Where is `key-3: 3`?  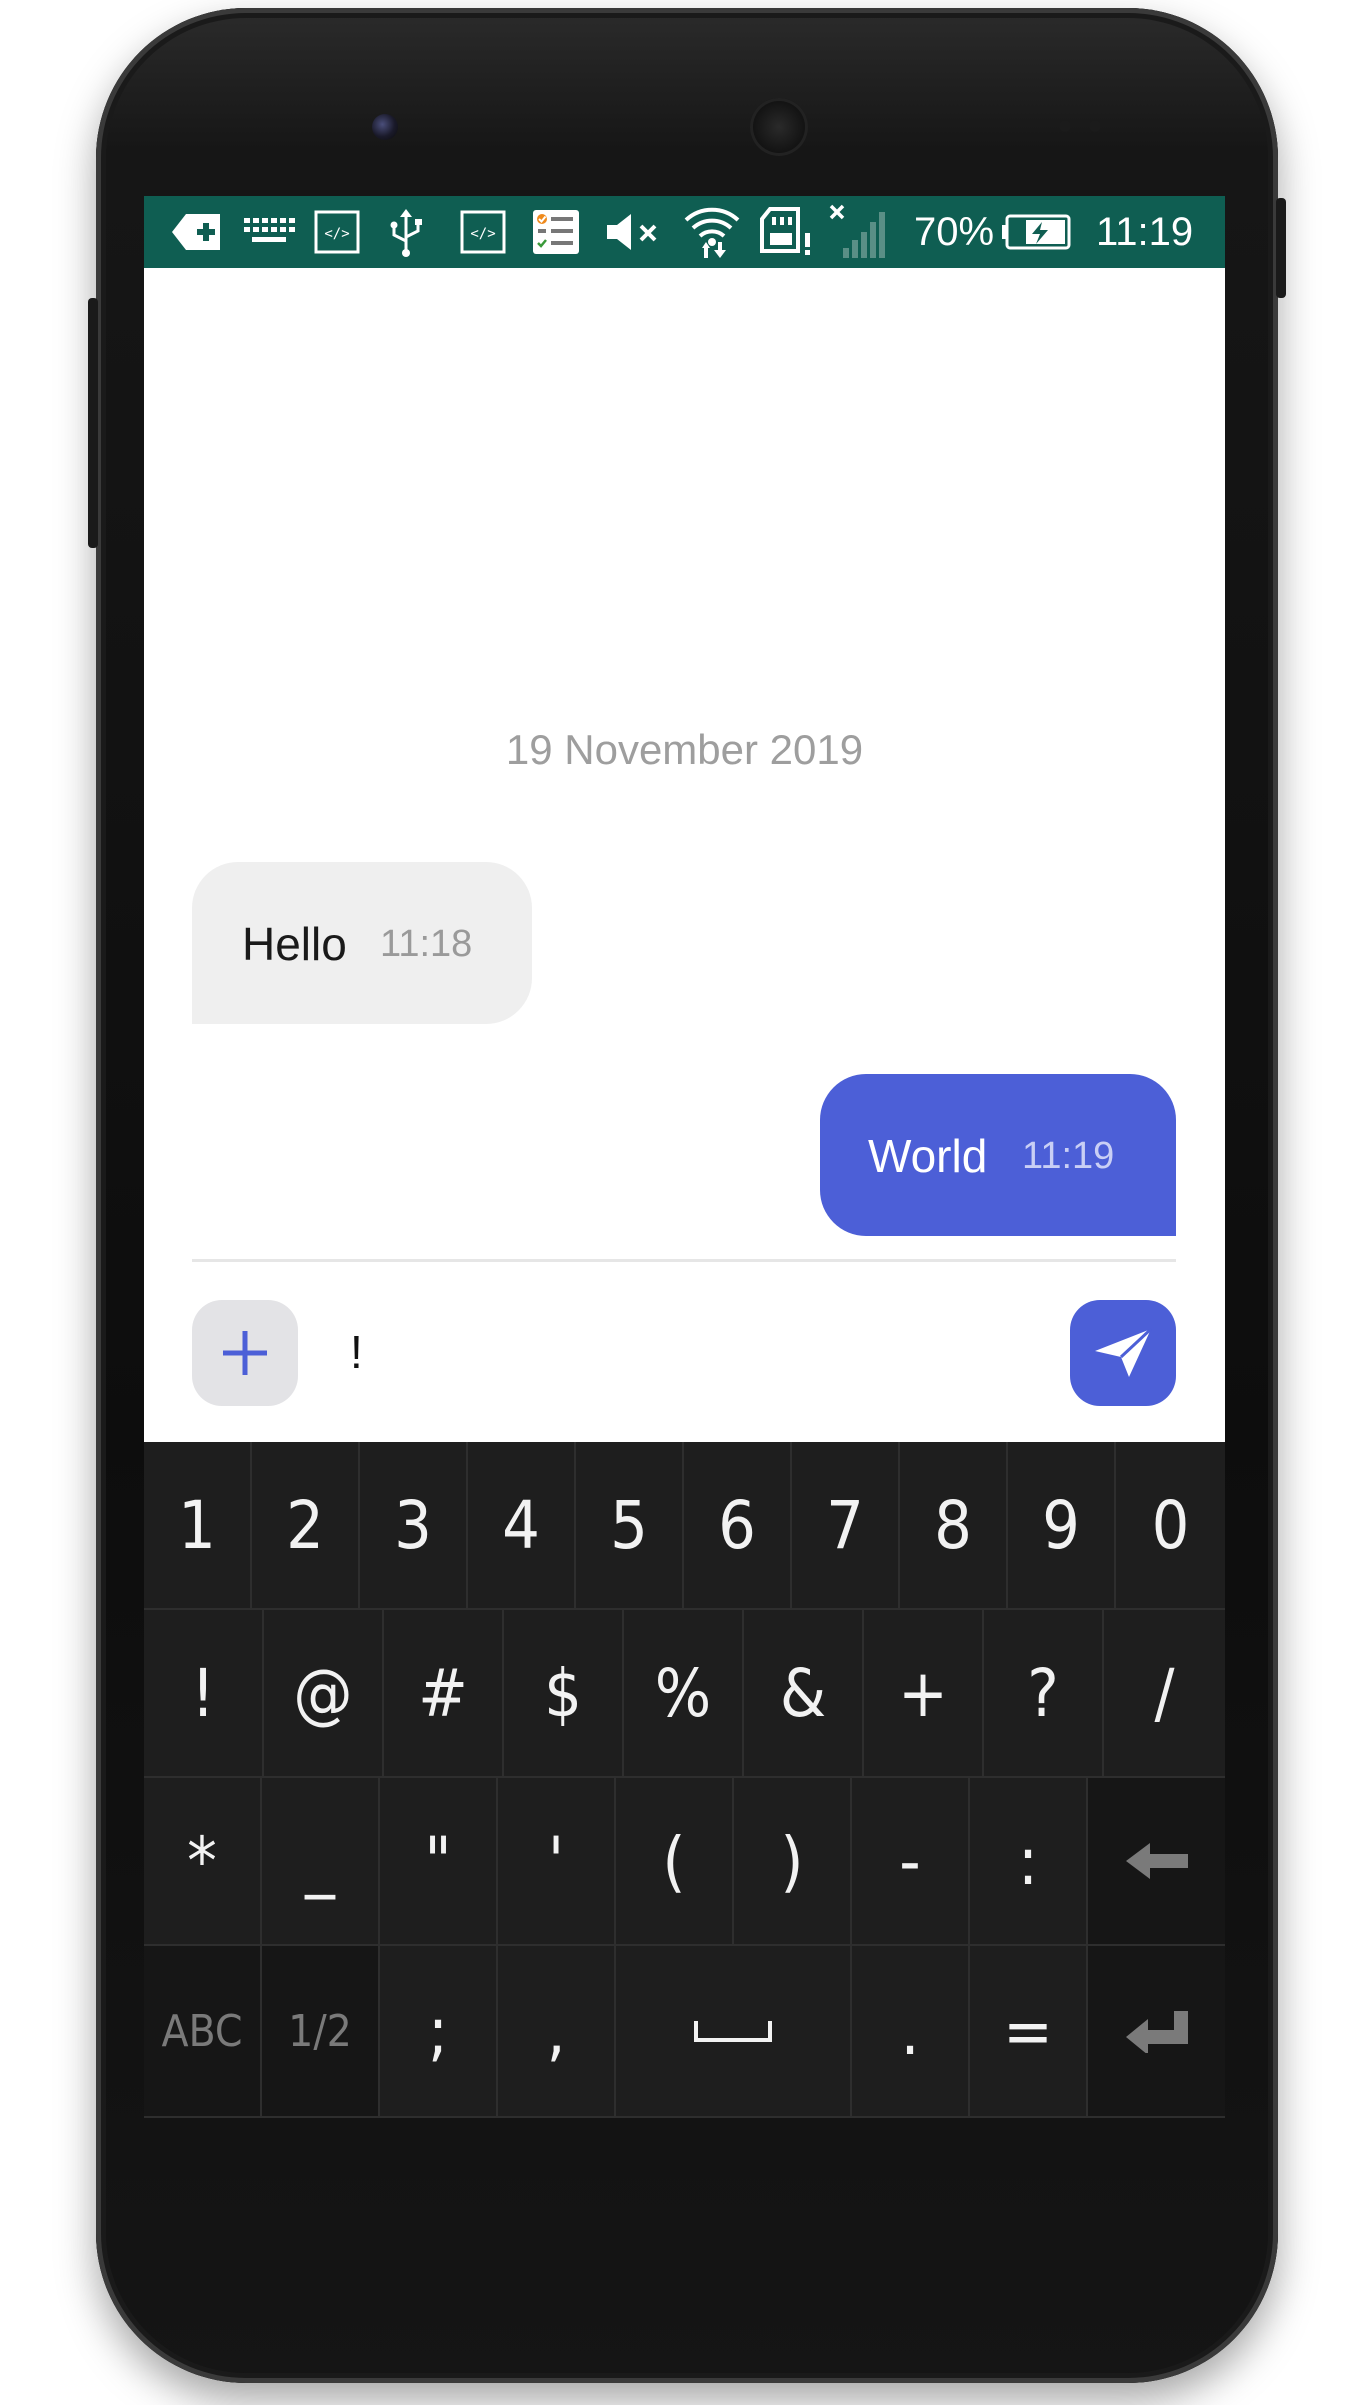 key-3: 3 is located at coordinates (414, 1526).